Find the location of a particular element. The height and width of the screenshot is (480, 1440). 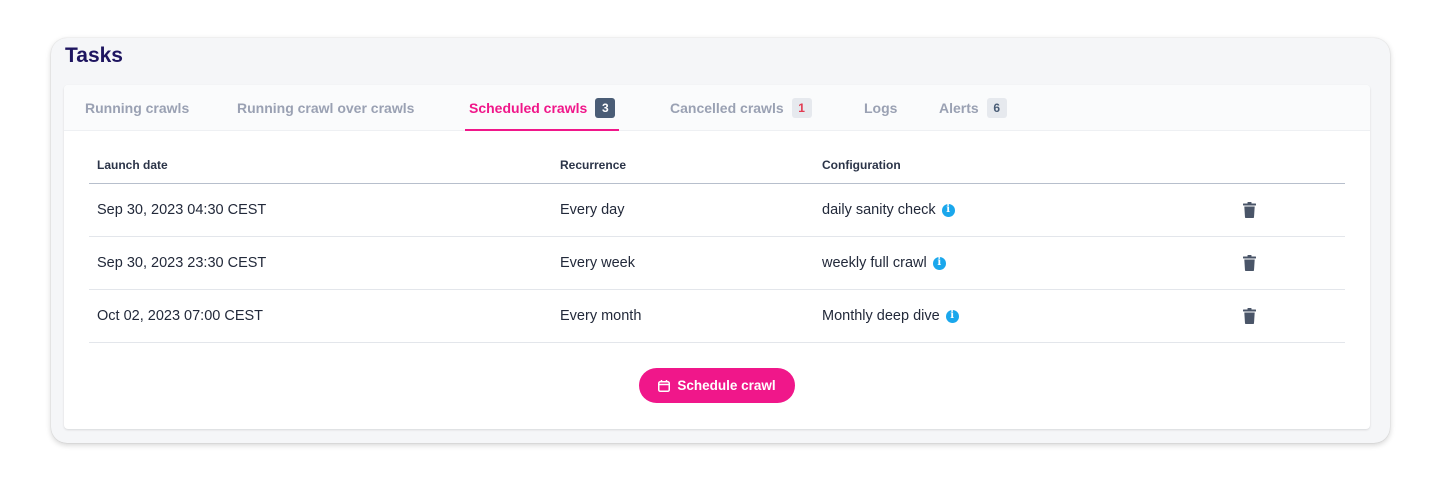

tab-count-badge: 6 is located at coordinates (996, 108).